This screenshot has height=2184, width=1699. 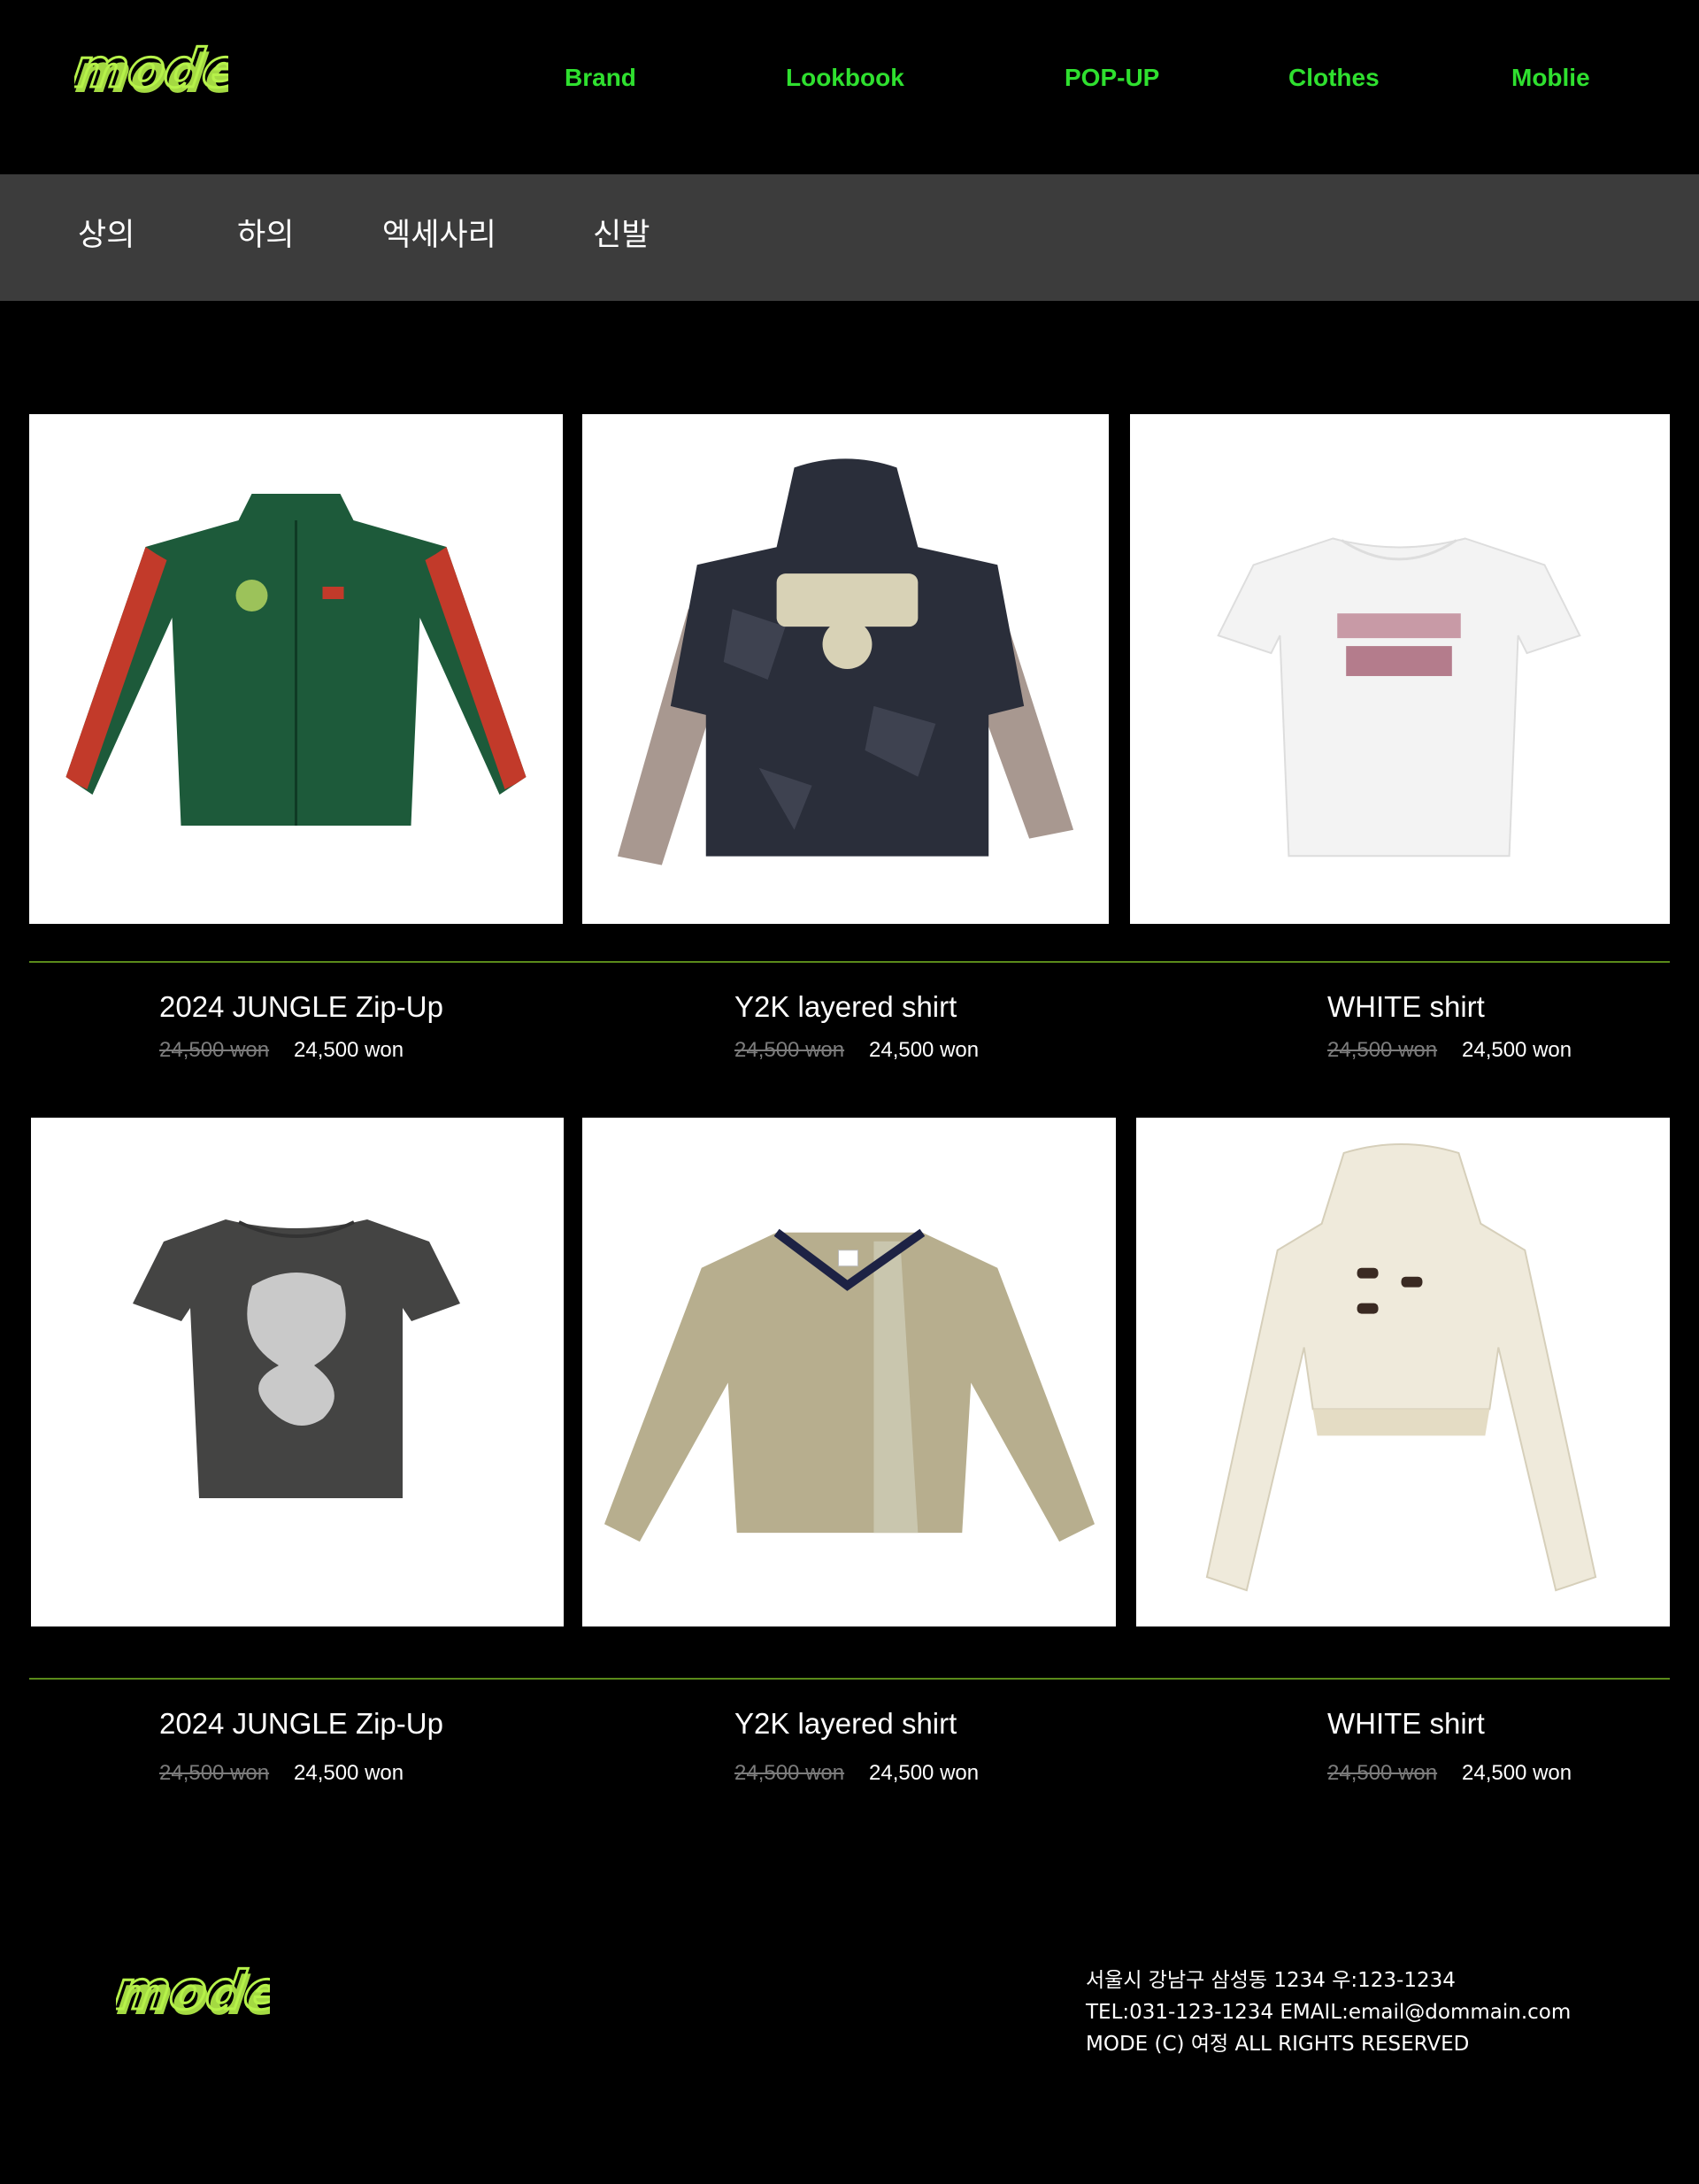 I want to click on product-image-white-tshirt, so click(x=1400, y=669).